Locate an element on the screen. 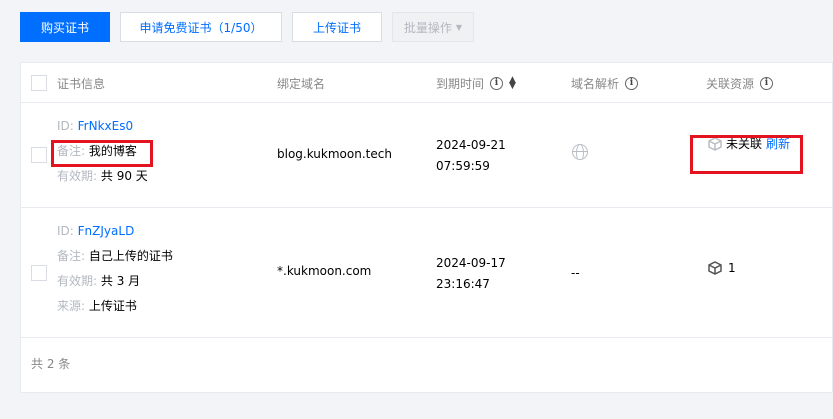 This screenshot has height=419, width=833. cert-remark: 备注: 自己上传的证书 is located at coordinates (115, 256).